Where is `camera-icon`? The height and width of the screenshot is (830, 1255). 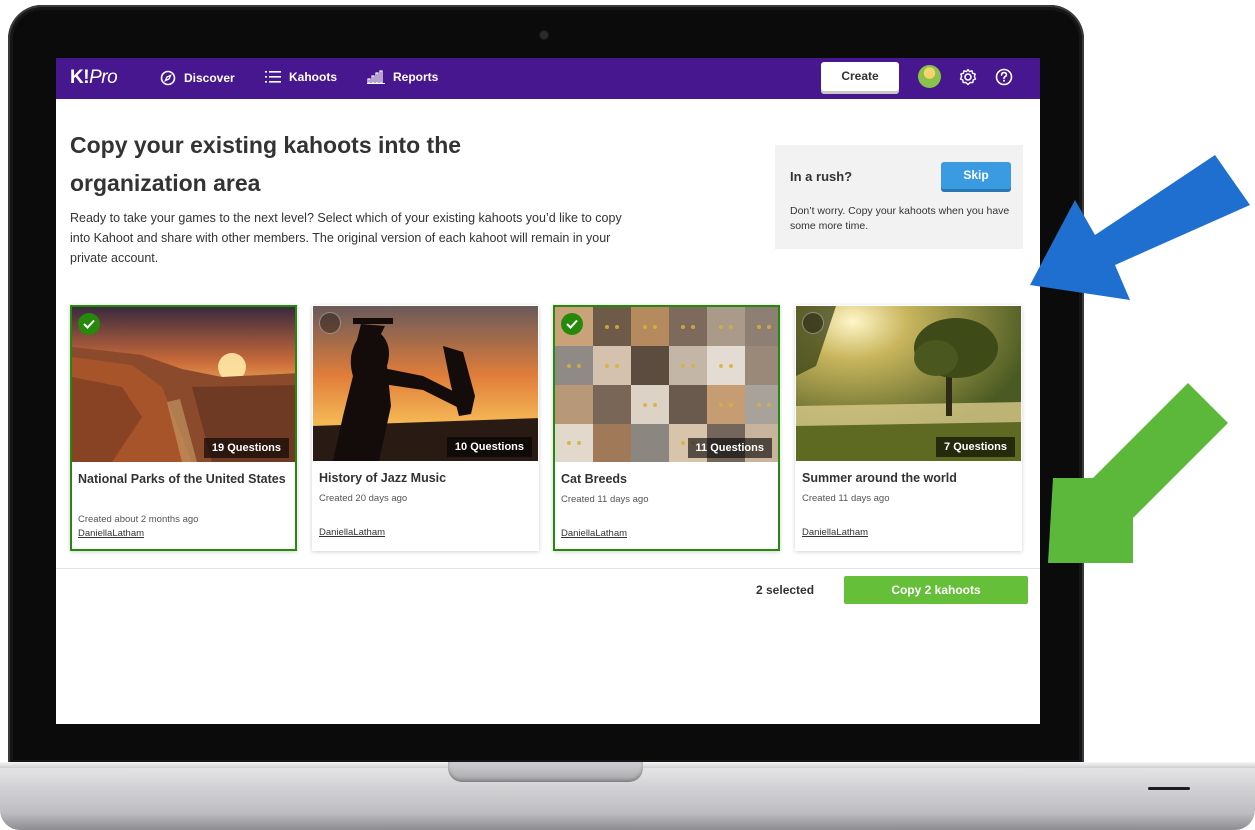 camera-icon is located at coordinates (544, 35).